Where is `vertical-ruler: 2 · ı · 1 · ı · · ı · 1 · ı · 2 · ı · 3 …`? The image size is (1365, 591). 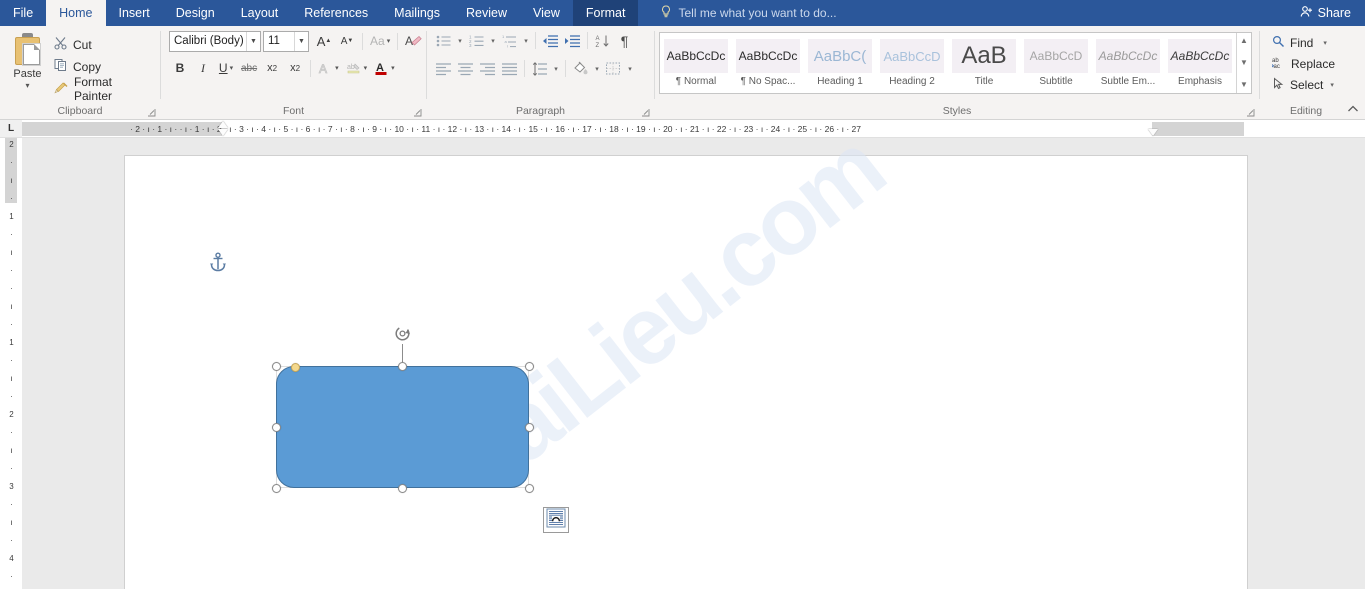
vertical-ruler: 2 · ı · 1 · ı · · ı · 1 · ı · 2 · ı · 3 … is located at coordinates (11, 363).